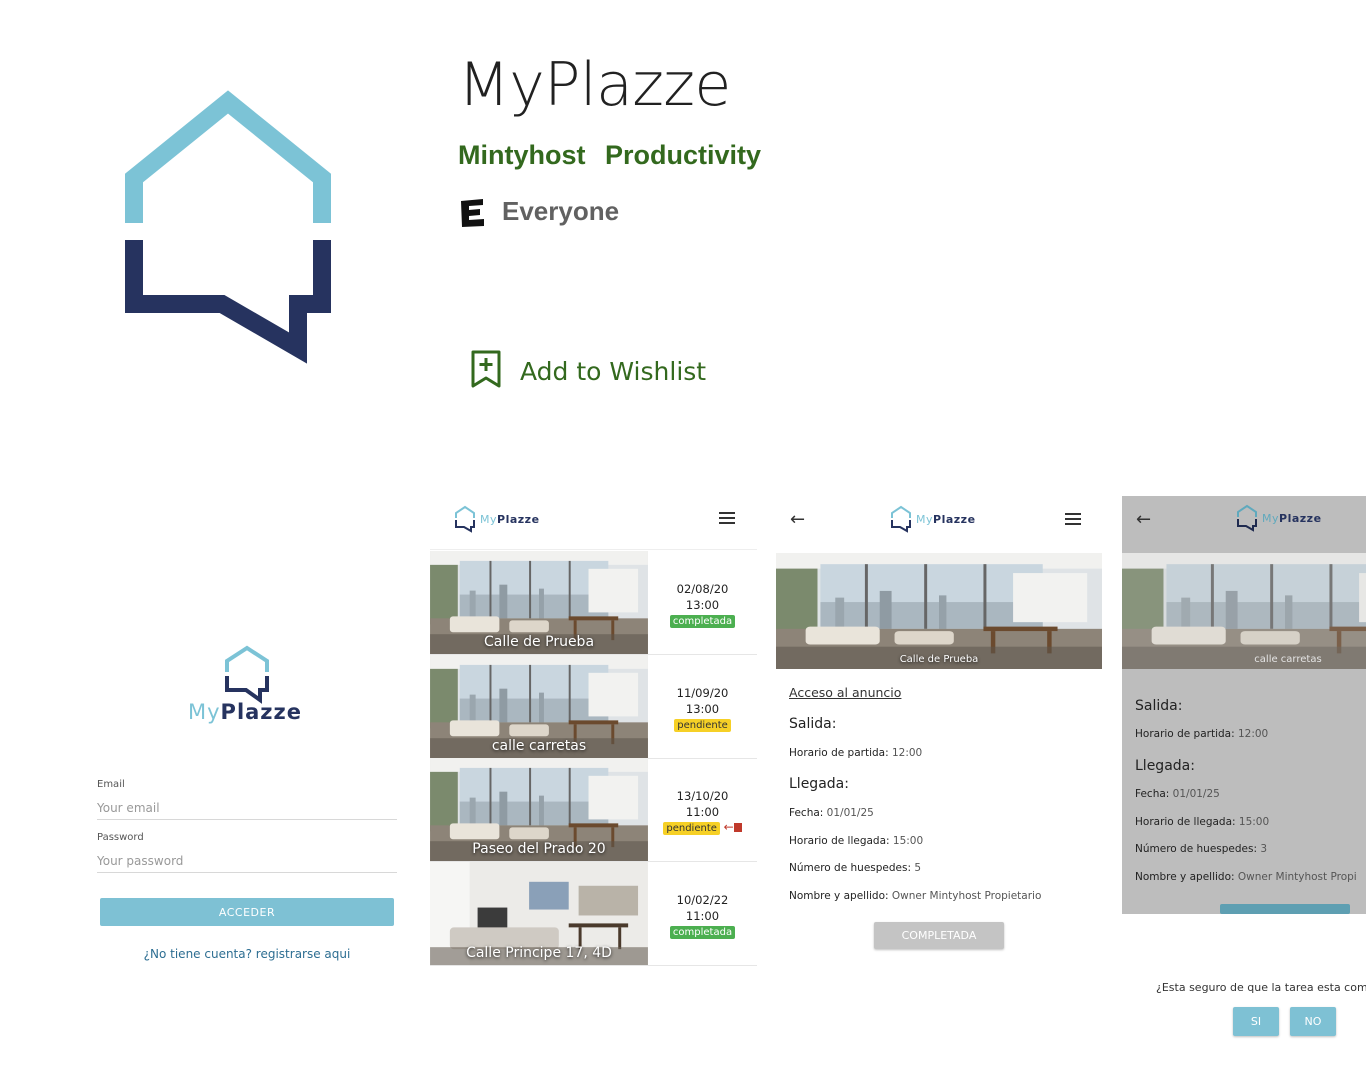  What do you see at coordinates (247, 861) in the screenshot?
I see `password-field` at bounding box center [247, 861].